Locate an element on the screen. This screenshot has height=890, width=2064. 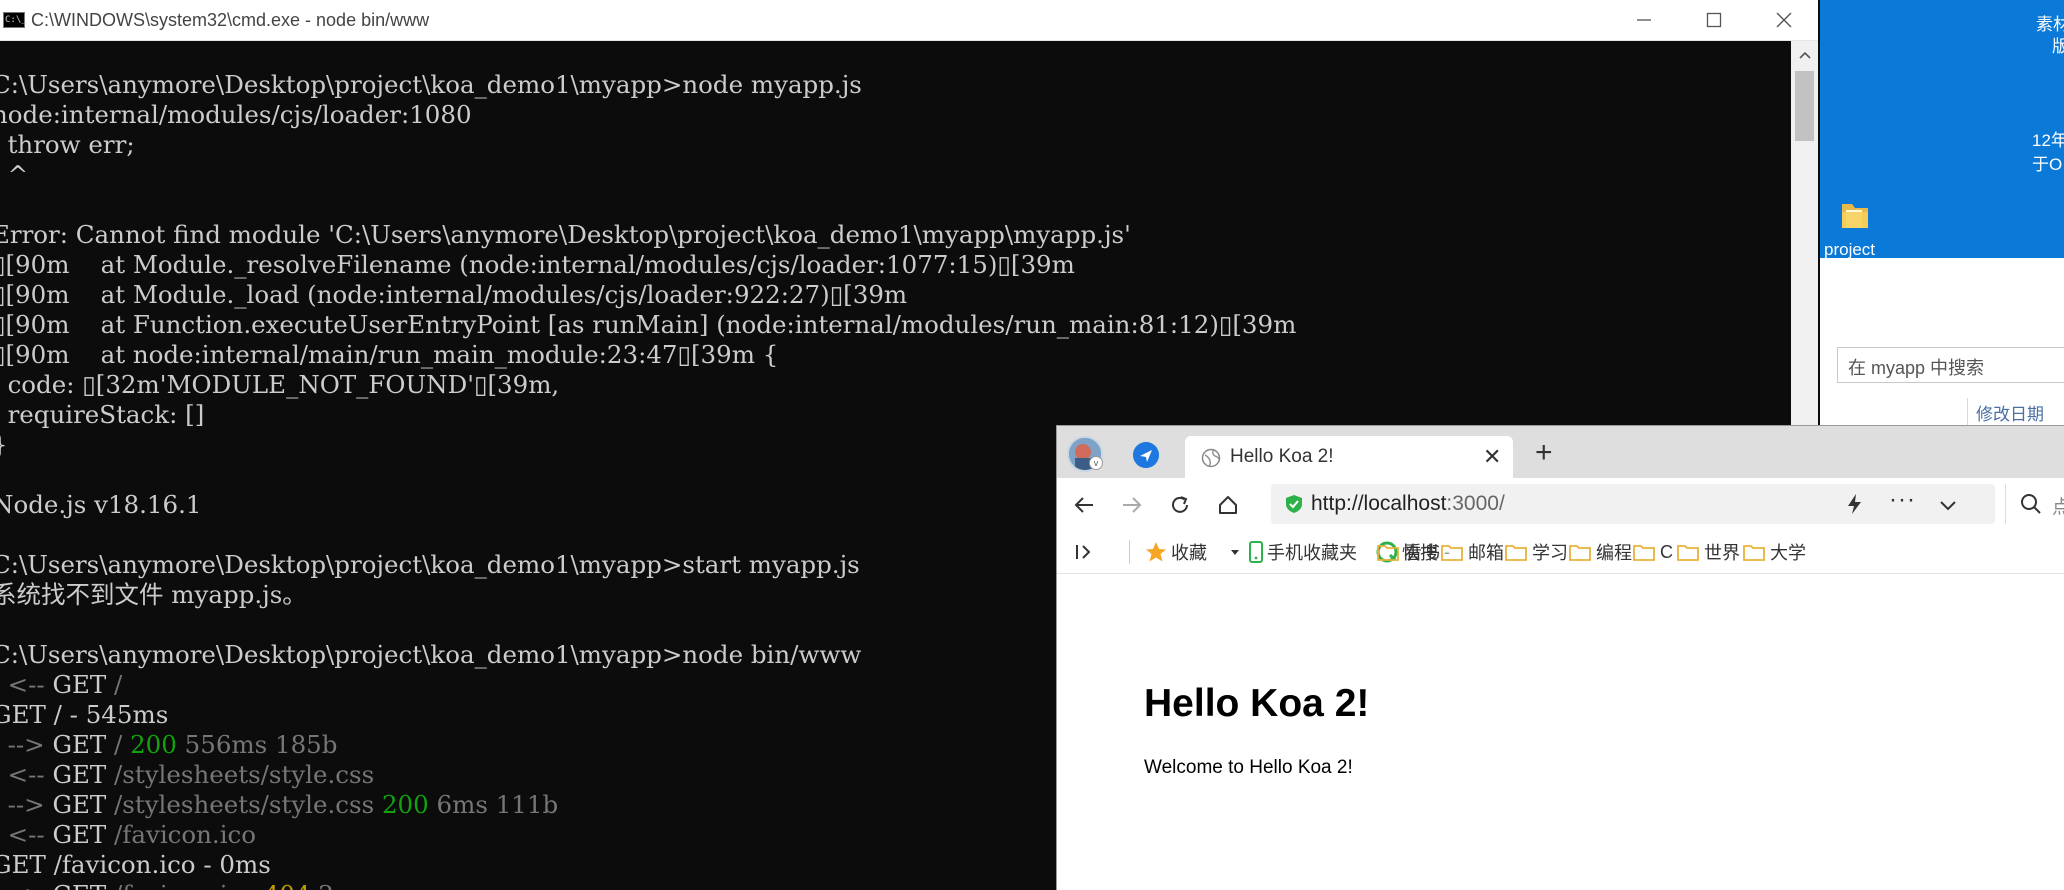
bookmark-folder: 邮箱 is located at coordinates (1472, 552).